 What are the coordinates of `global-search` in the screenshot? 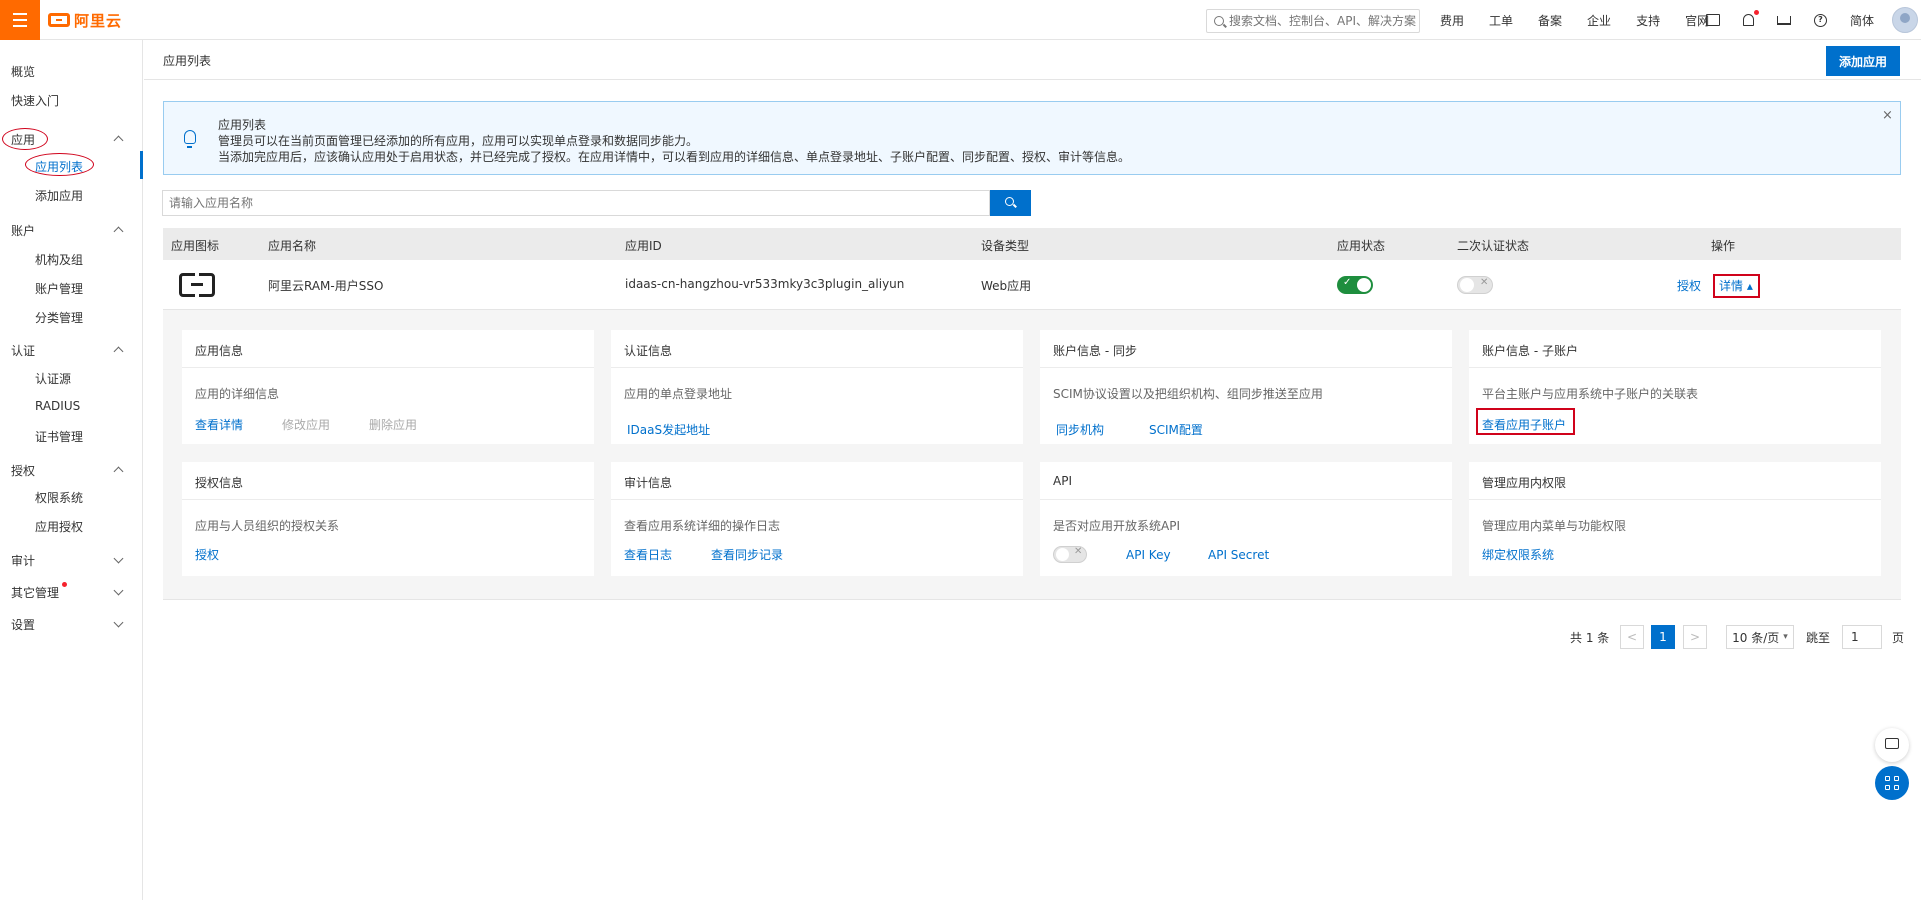 It's located at (1313, 21).